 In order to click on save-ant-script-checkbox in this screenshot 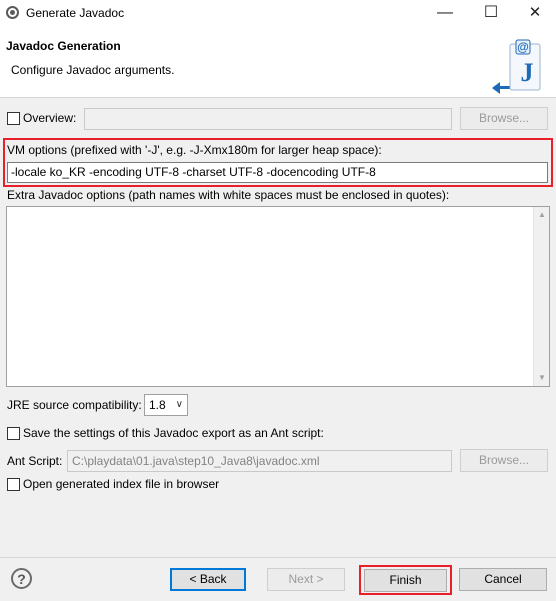, I will do `click(13, 433)`.